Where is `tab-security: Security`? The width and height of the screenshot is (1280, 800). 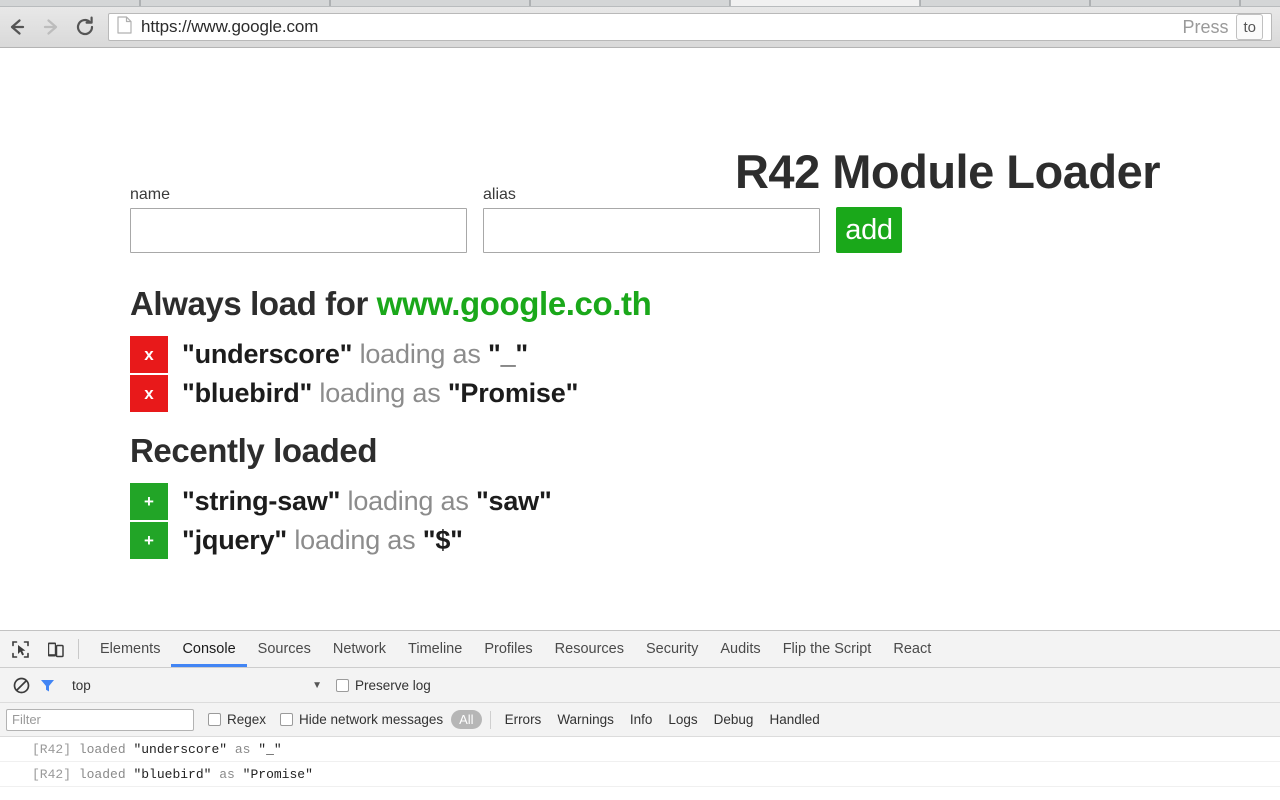 tab-security: Security is located at coordinates (672, 649).